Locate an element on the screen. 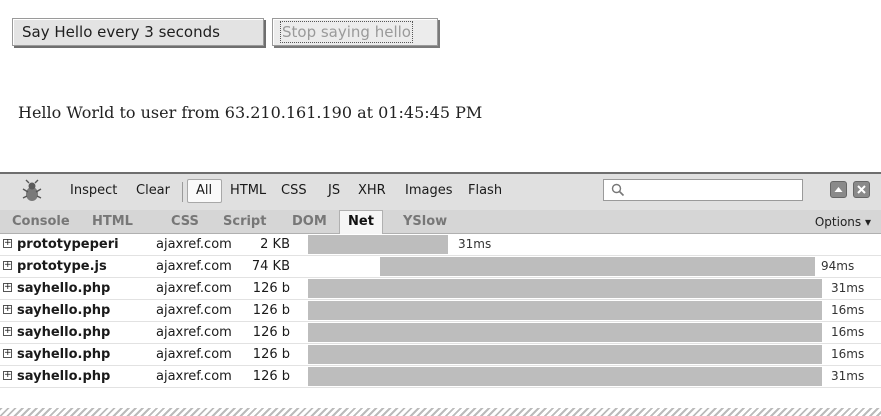 The image size is (881, 416). net-request-row: + prototypeperi ajaxref.com 2 KB 31ms is located at coordinates (440, 245).